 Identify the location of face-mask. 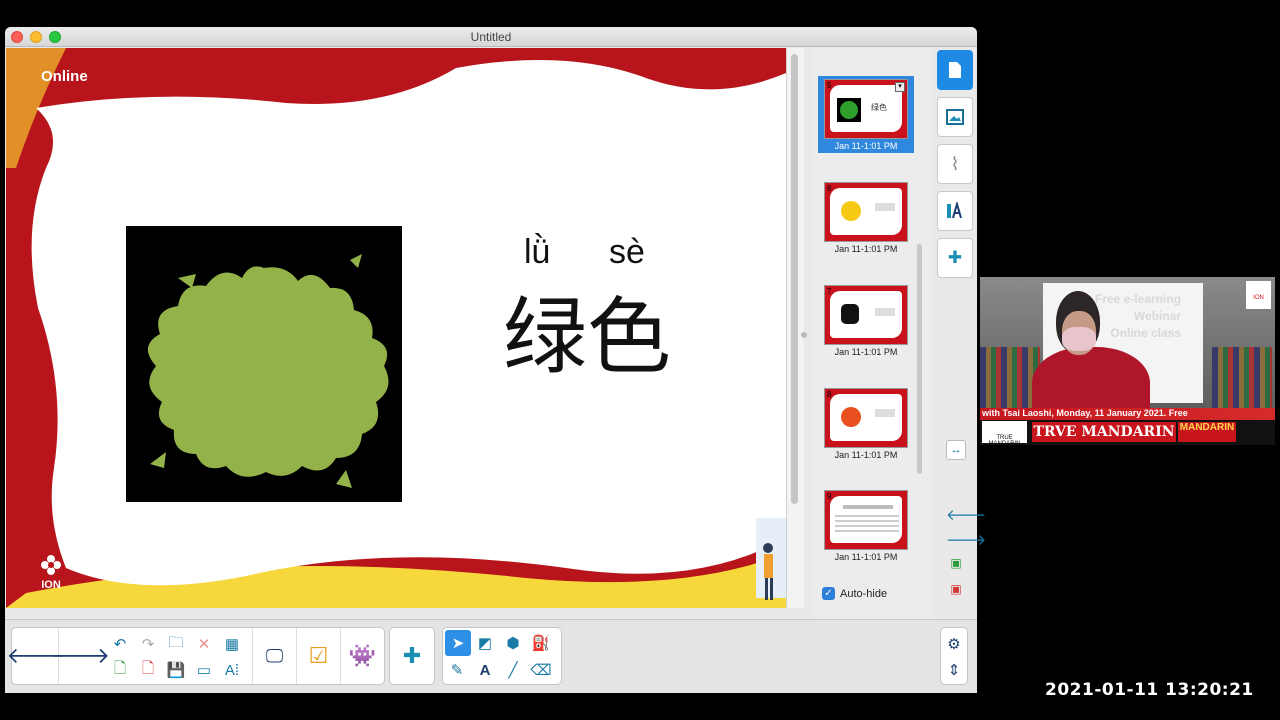
(1079, 339).